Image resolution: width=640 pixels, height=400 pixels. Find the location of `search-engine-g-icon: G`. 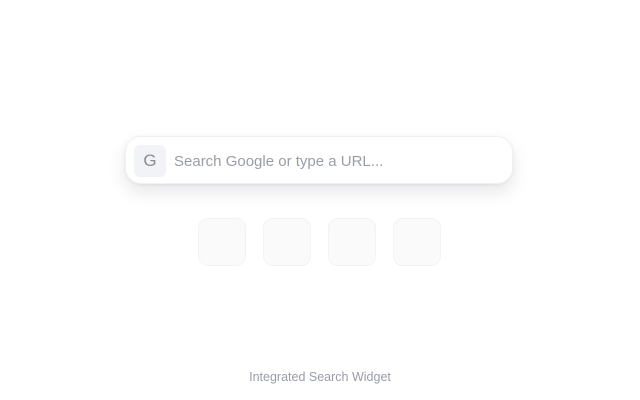

search-engine-g-icon: G is located at coordinates (150, 161).